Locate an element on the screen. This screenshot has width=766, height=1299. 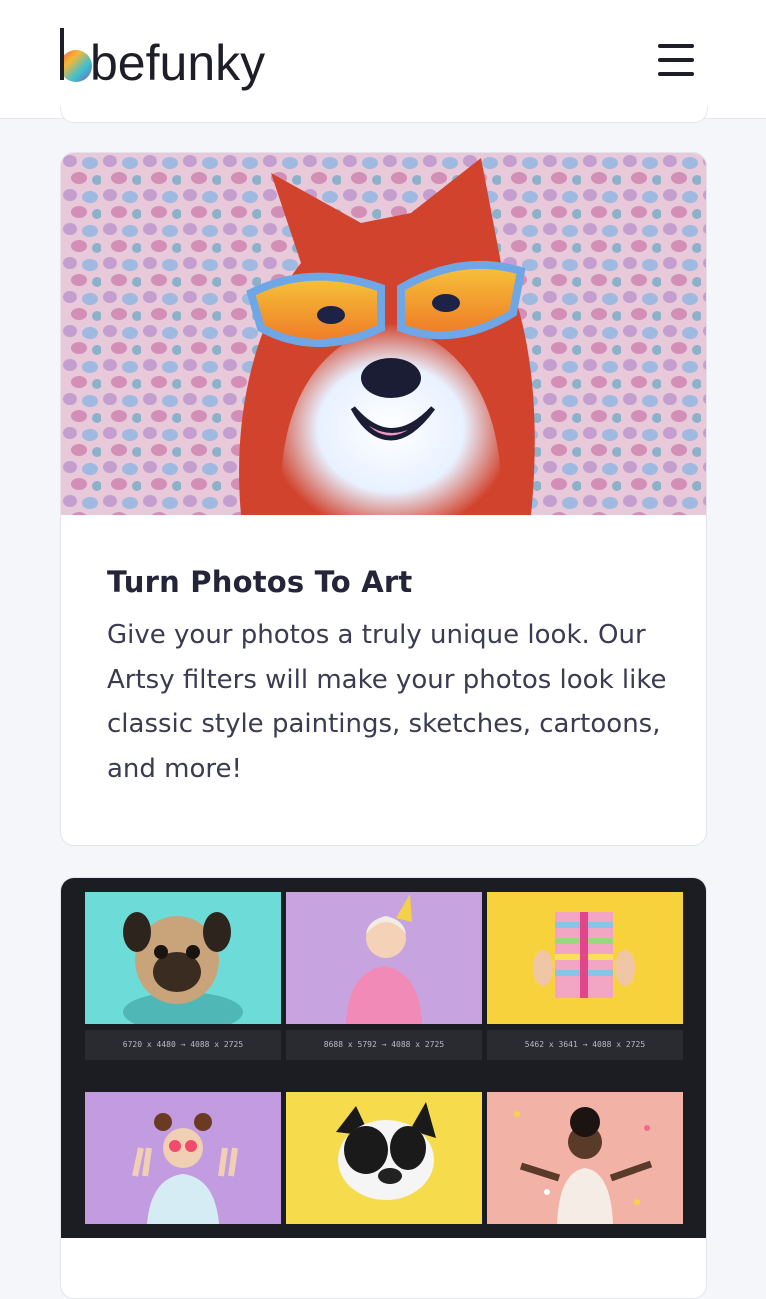
confetti-woman-photo is located at coordinates (585, 1158).